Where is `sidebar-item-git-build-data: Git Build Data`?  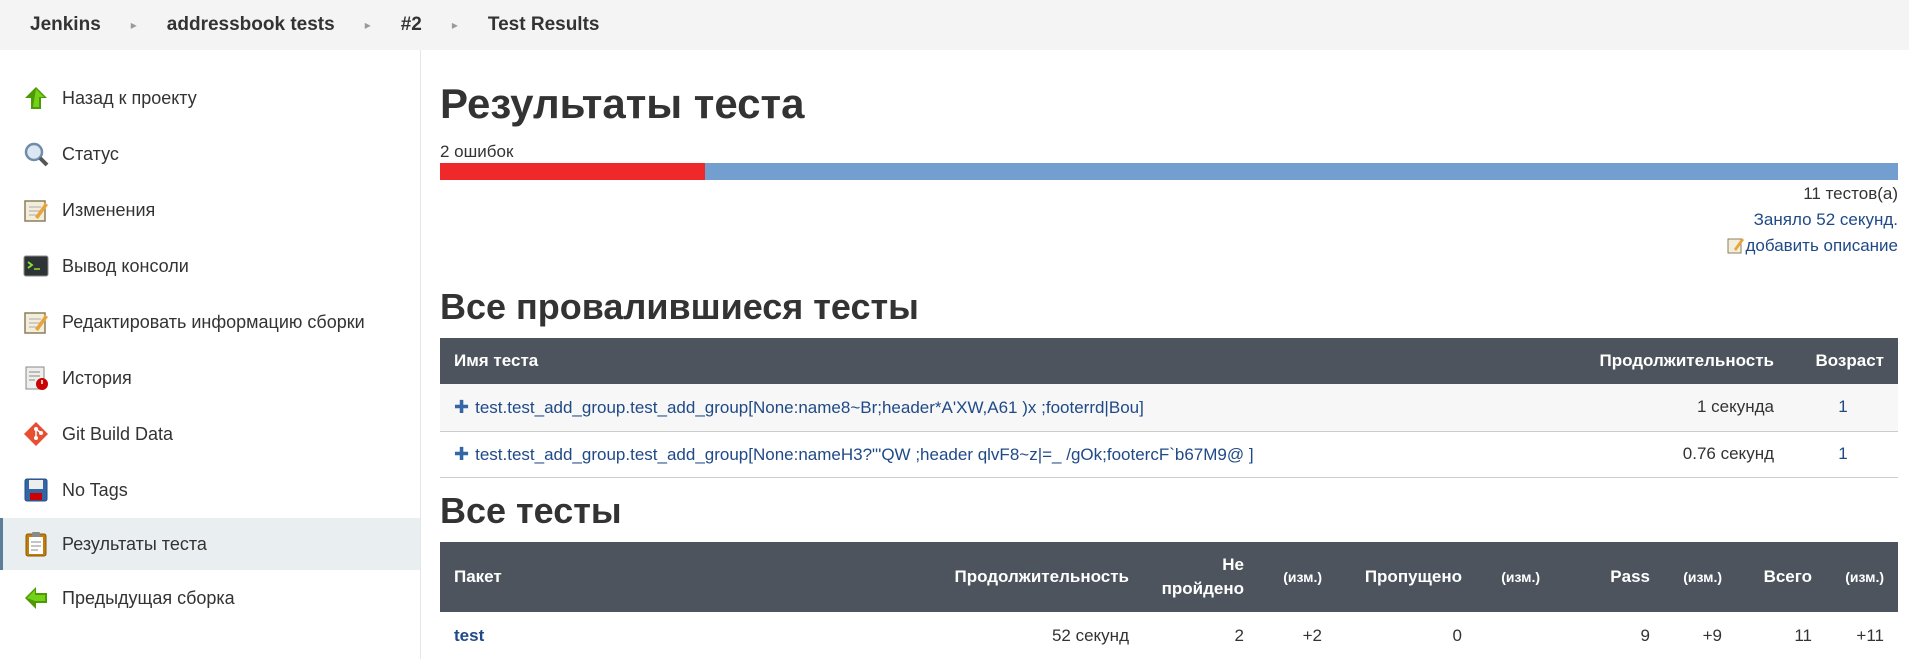
sidebar-item-git-build-data: Git Build Data is located at coordinates (210, 434).